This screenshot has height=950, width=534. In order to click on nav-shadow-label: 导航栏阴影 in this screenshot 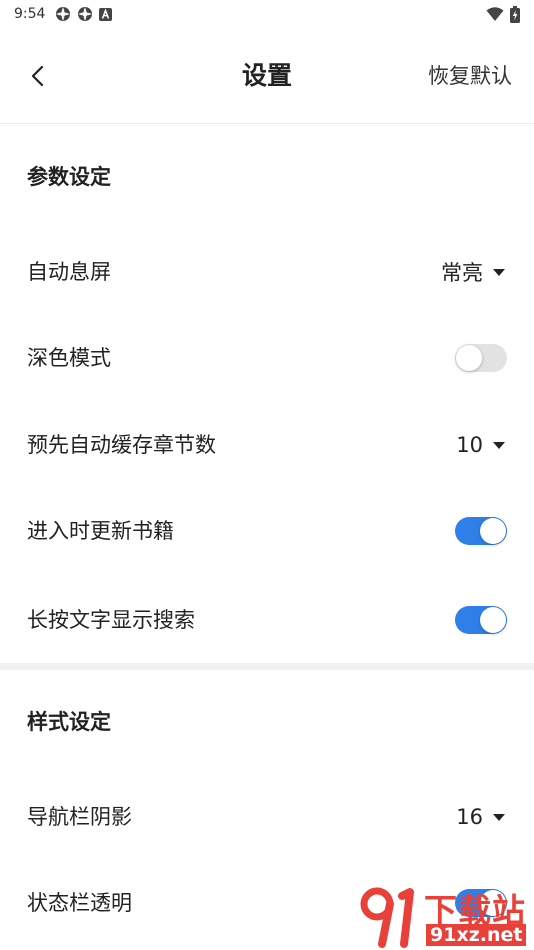, I will do `click(79, 817)`.